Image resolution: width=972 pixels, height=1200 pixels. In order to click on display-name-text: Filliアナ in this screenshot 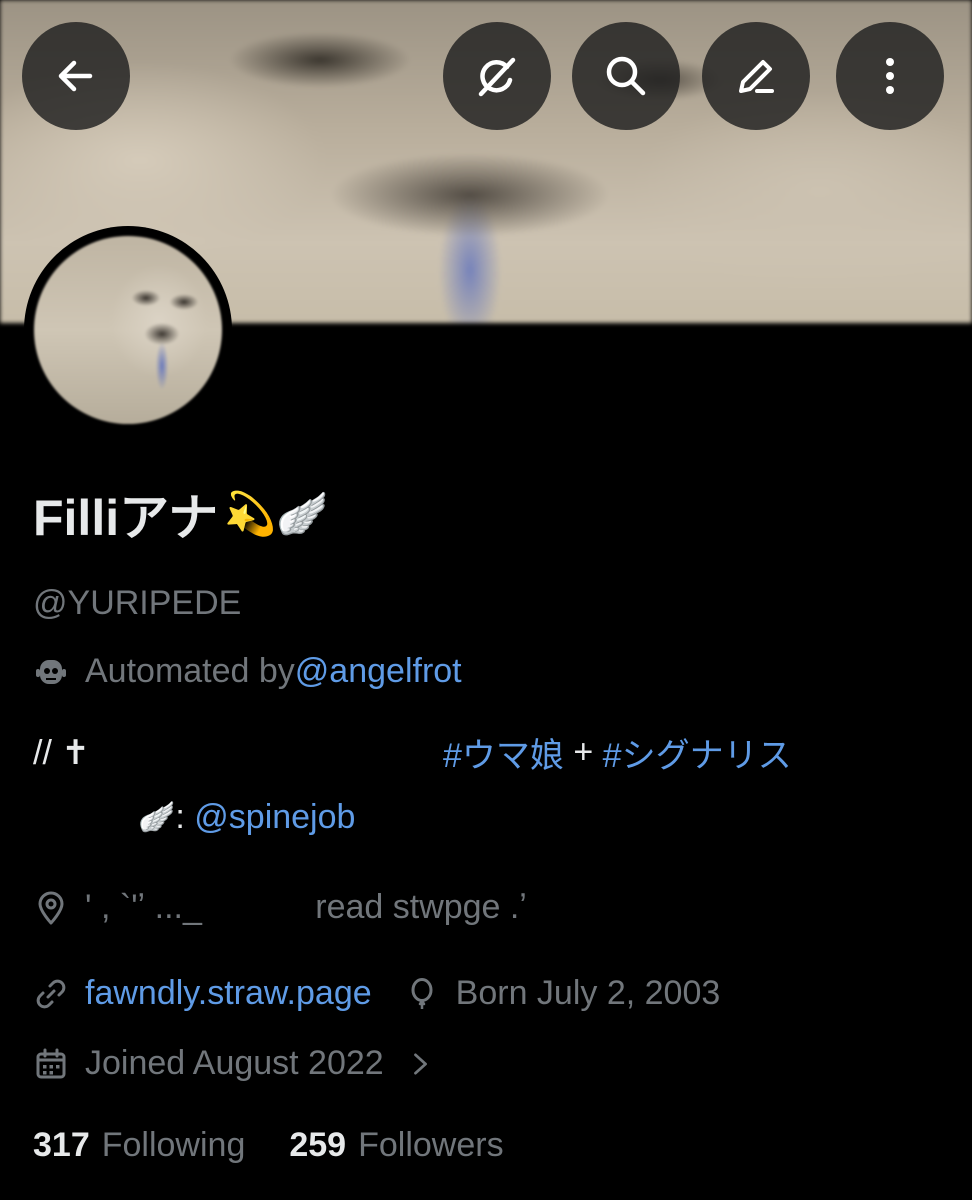, I will do `click(126, 518)`.